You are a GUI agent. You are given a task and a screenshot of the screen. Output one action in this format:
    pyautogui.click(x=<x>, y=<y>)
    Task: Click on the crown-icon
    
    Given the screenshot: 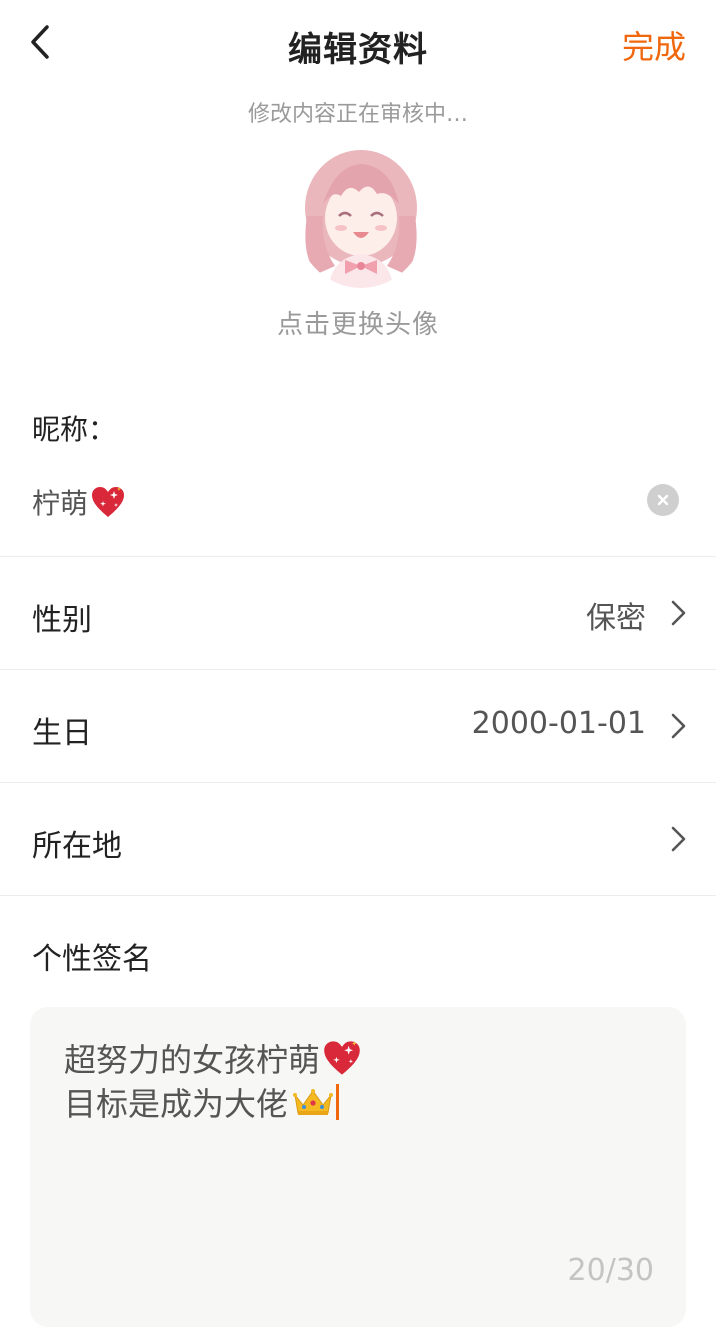 What is the action you would take?
    pyautogui.click(x=313, y=1102)
    